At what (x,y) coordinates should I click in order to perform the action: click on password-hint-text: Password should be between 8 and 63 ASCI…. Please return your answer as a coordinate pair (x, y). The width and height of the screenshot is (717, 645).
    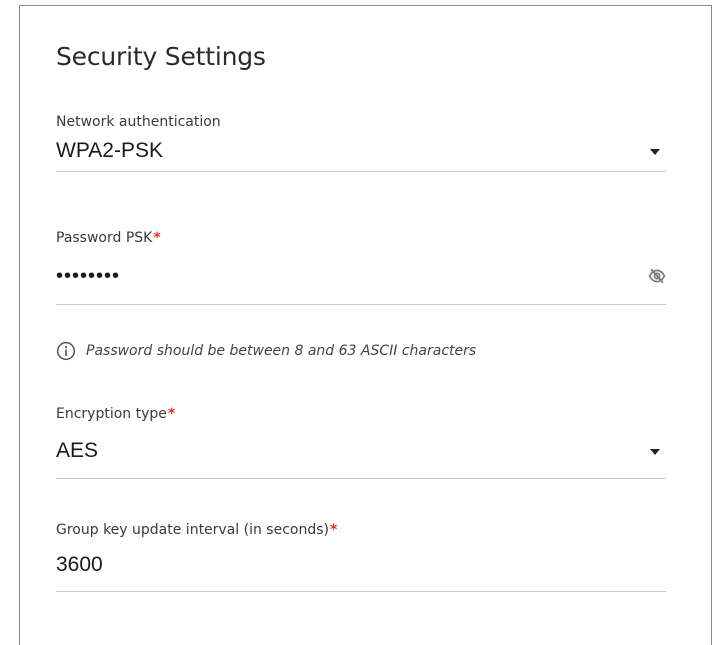
    Looking at the image, I should click on (281, 351).